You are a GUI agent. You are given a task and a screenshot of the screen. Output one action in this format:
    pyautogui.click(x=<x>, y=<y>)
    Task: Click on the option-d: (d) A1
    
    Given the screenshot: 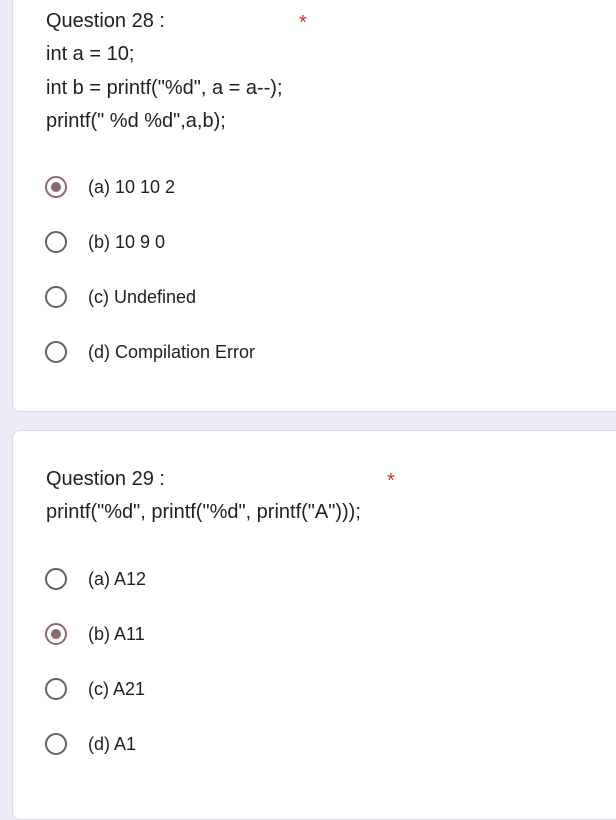 What is the action you would take?
    pyautogui.click(x=90, y=744)
    